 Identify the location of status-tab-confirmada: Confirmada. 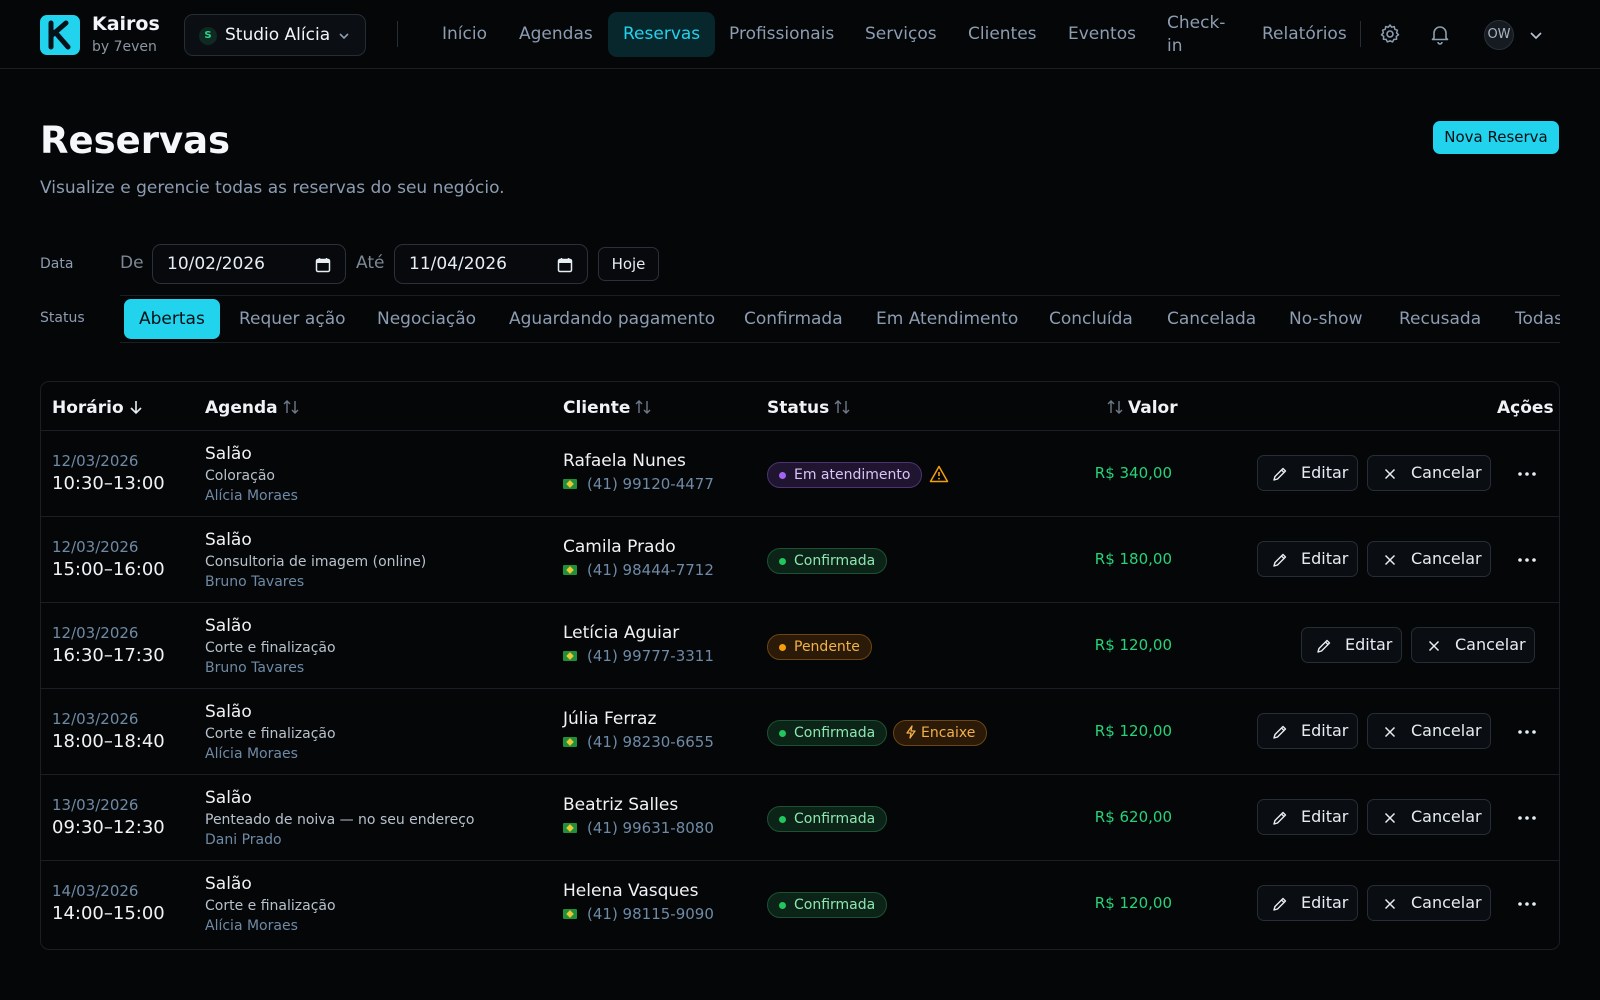
(793, 319).